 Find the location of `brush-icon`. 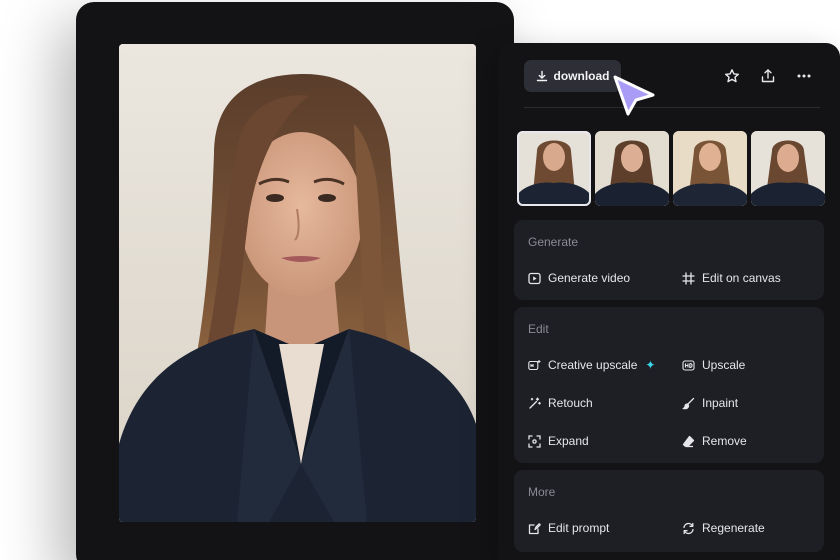

brush-icon is located at coordinates (688, 403).